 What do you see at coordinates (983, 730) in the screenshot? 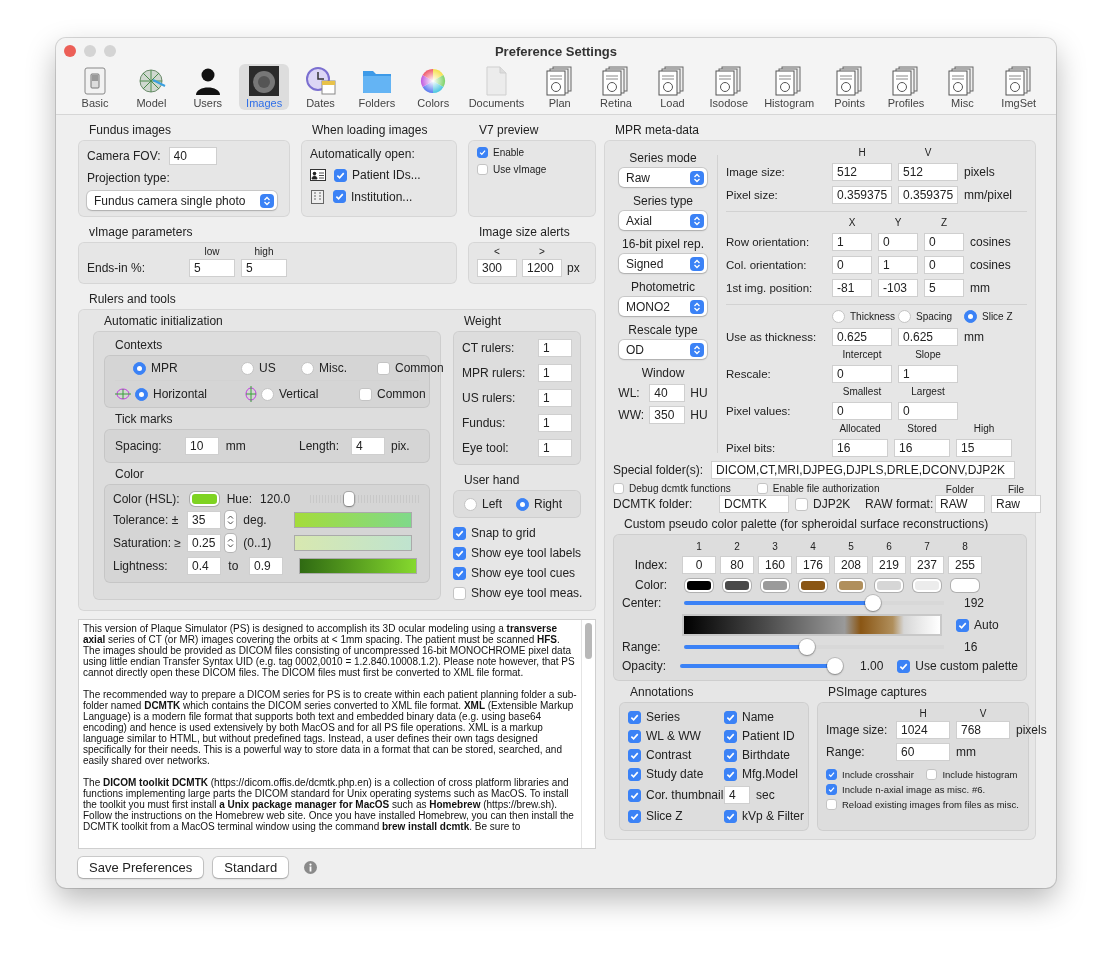
I see `input-field: 768` at bounding box center [983, 730].